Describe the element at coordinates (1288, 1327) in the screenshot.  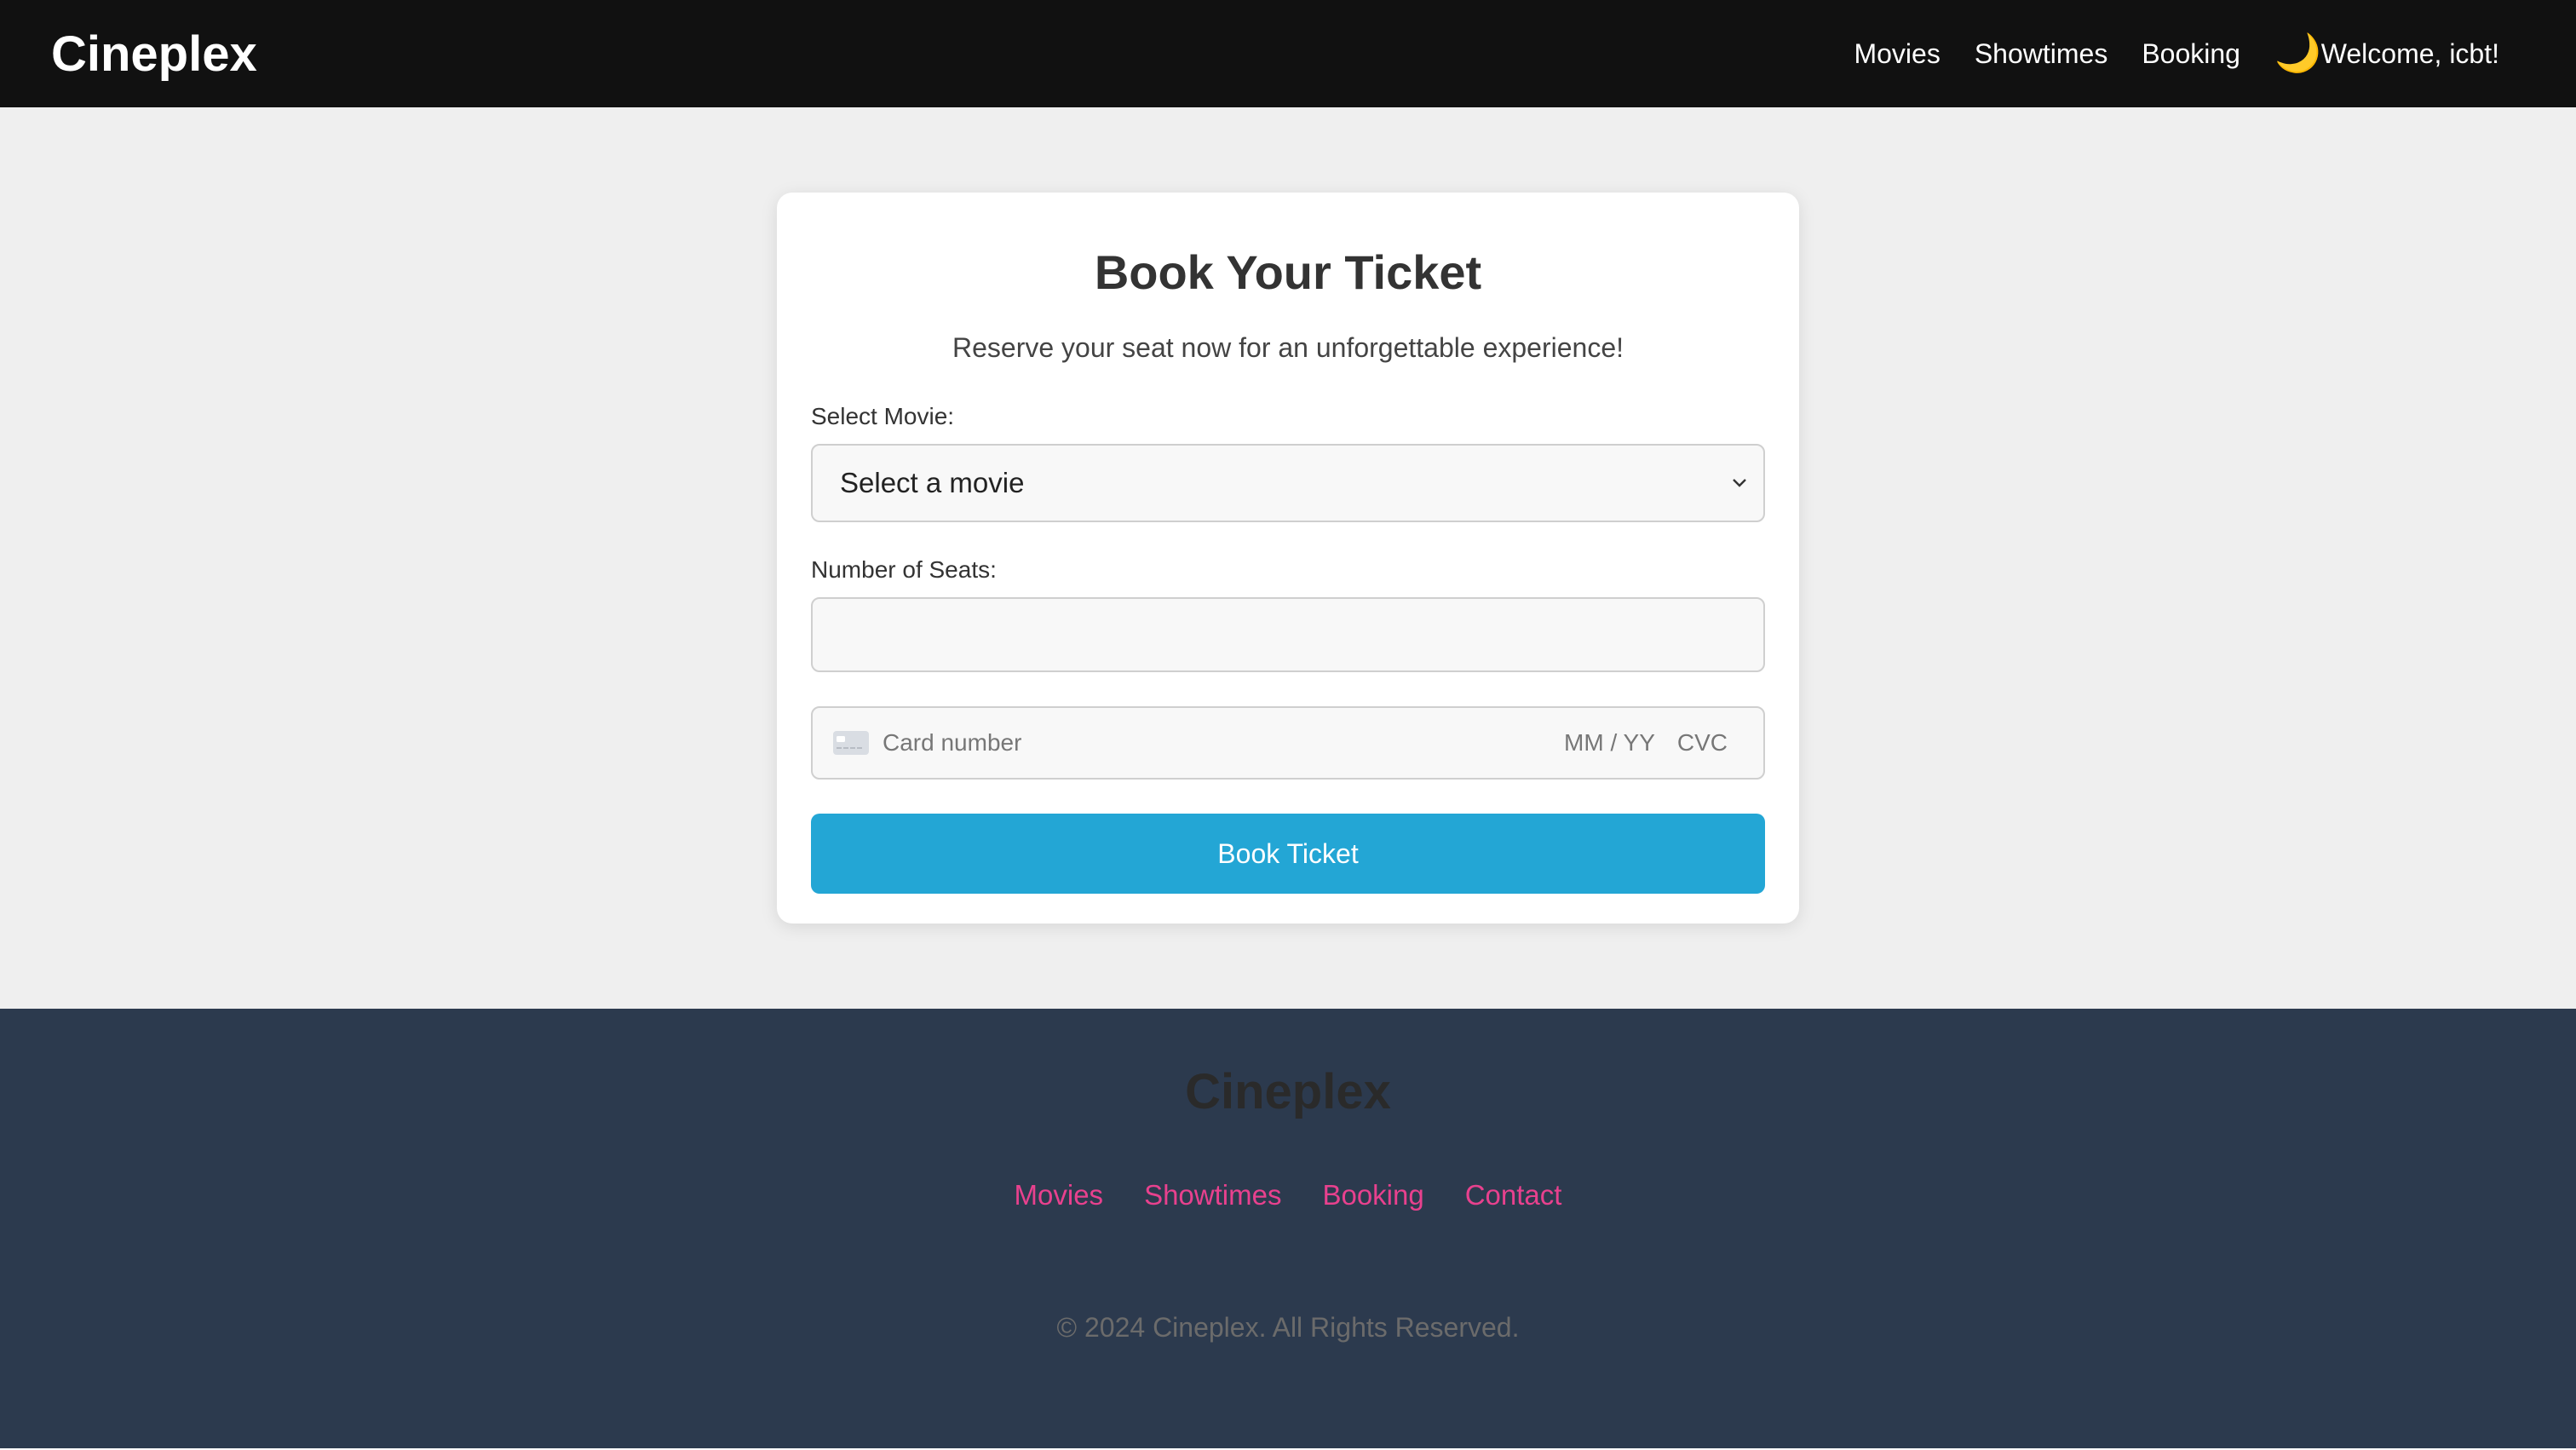
I see `copyright-text: © 2024 Cineplex. All Rights Reserved.` at that location.